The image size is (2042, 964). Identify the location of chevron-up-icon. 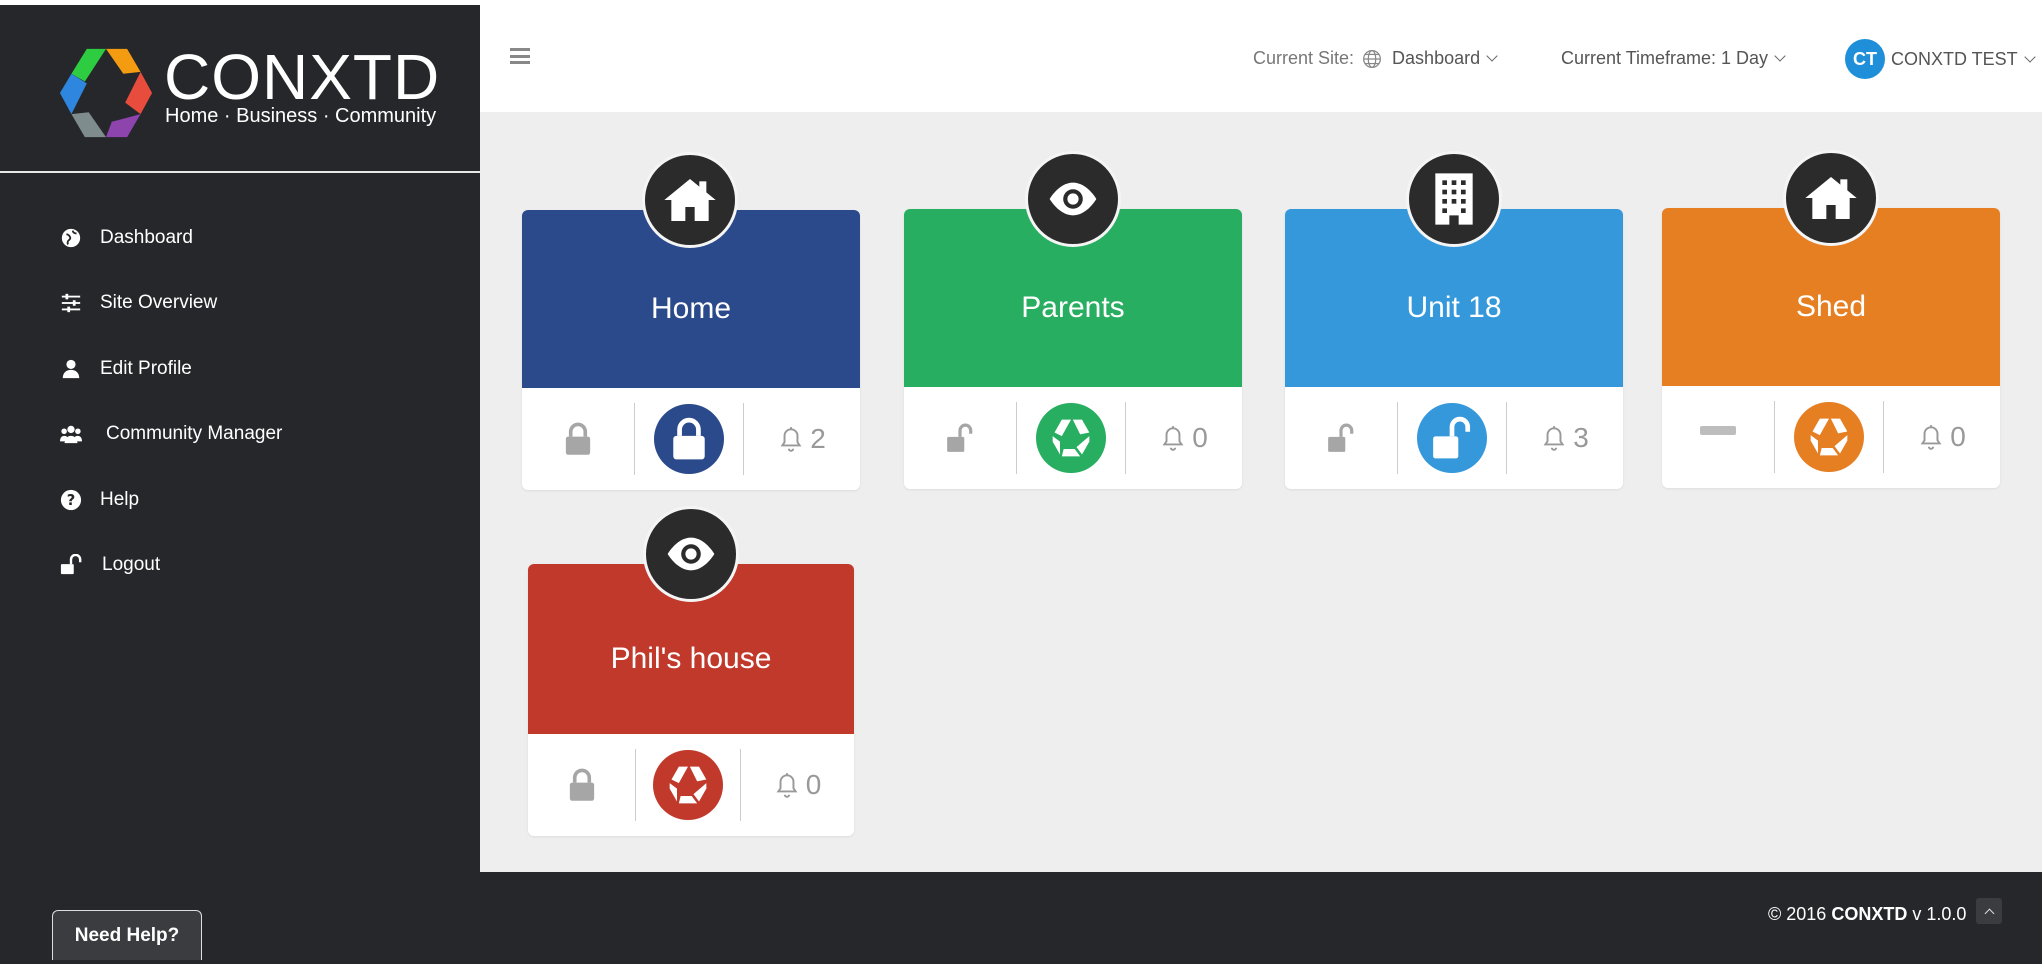
(1989, 913).